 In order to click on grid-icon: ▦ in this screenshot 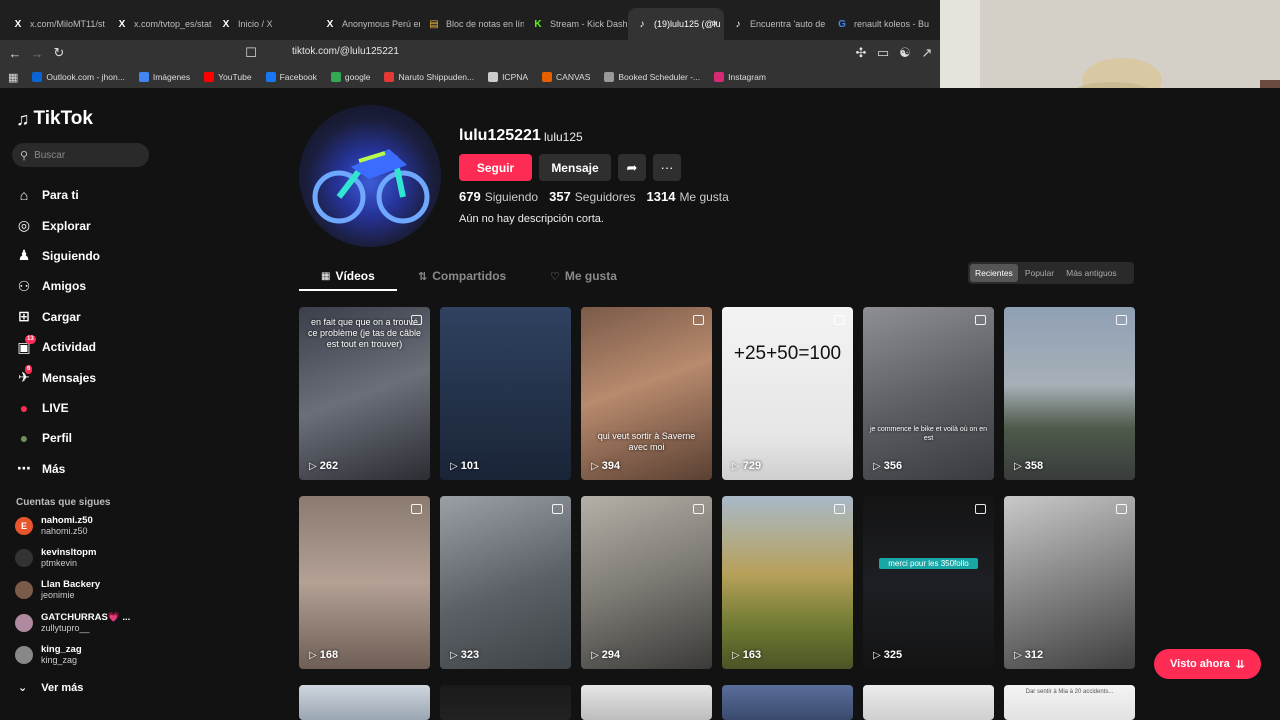, I will do `click(326, 276)`.